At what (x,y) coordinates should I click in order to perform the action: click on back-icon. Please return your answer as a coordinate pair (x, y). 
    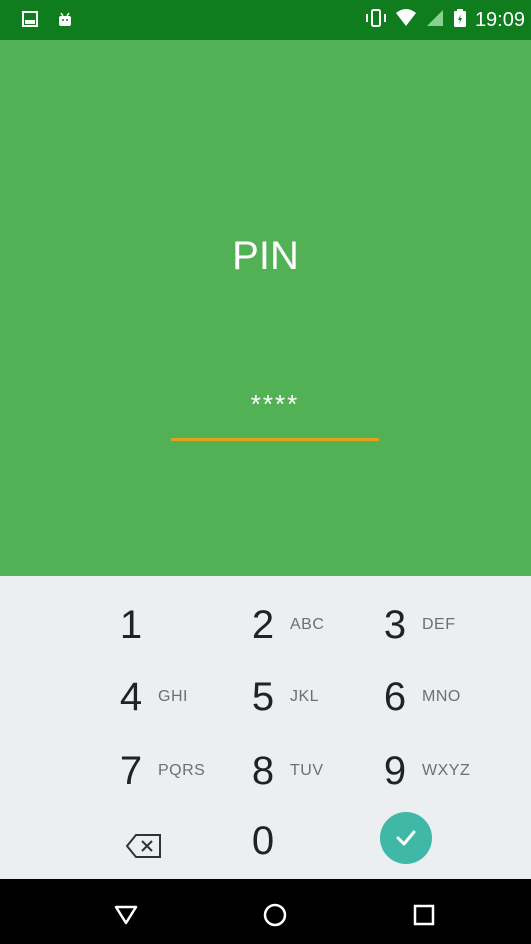
    Looking at the image, I should click on (126, 915).